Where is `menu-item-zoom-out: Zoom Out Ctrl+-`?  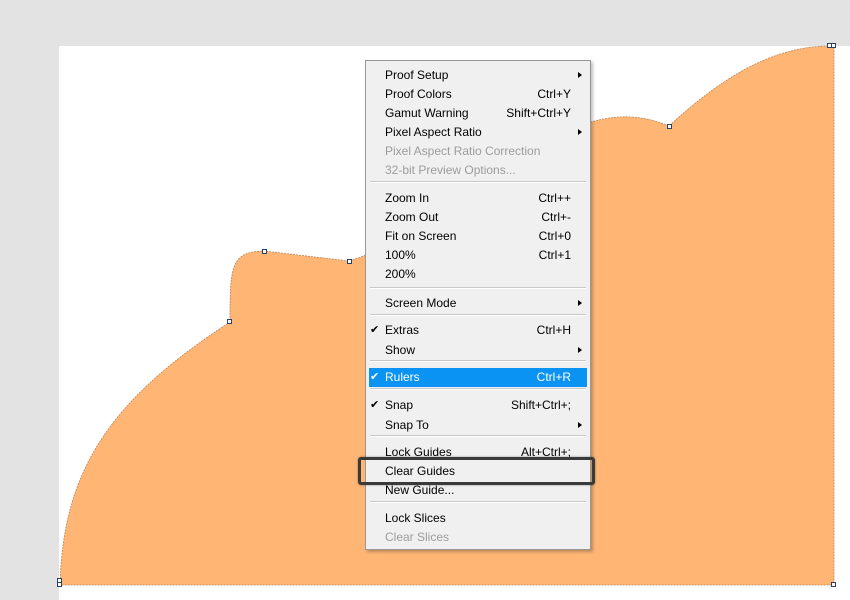 menu-item-zoom-out: Zoom Out Ctrl+- is located at coordinates (478, 217).